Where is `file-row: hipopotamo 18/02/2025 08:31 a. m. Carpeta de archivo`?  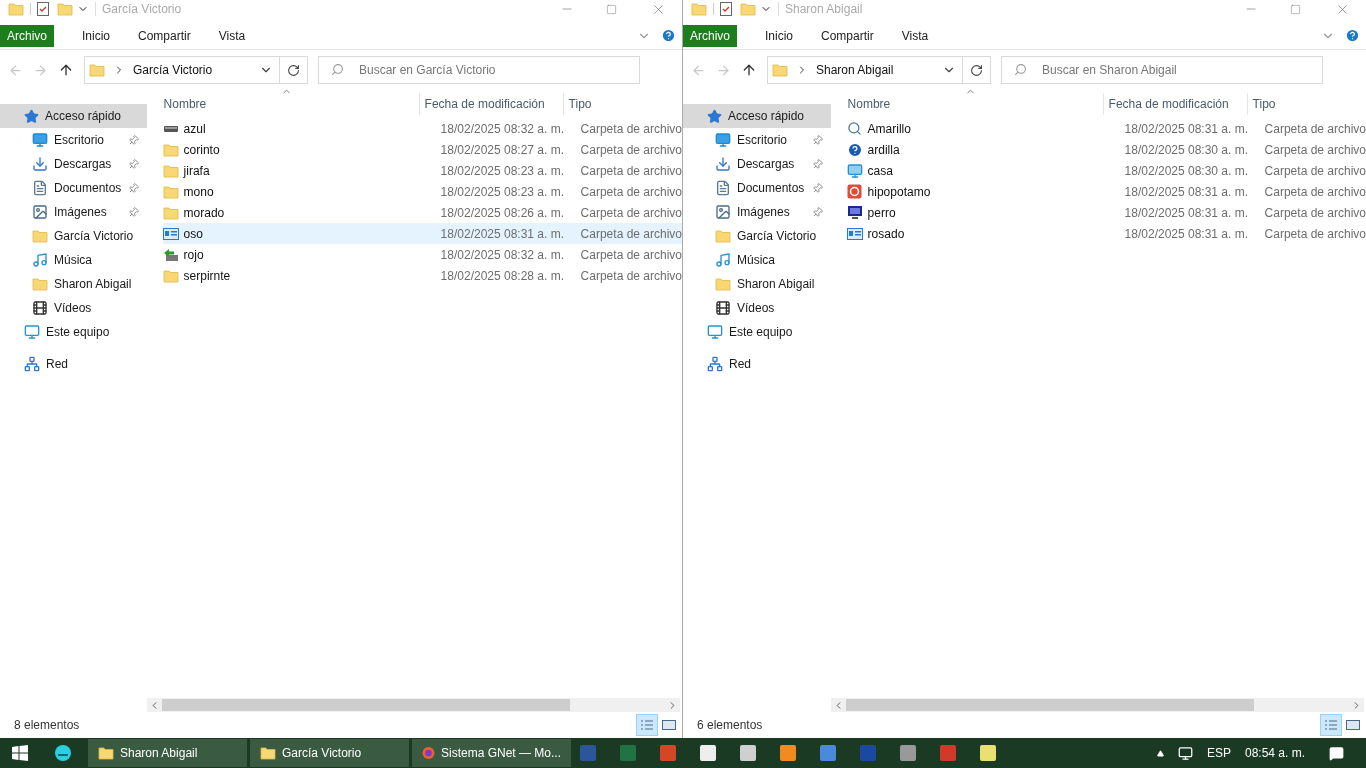 file-row: hipopotamo 18/02/2025 08:31 a. m. Carpeta de archivo is located at coordinates (1106, 191).